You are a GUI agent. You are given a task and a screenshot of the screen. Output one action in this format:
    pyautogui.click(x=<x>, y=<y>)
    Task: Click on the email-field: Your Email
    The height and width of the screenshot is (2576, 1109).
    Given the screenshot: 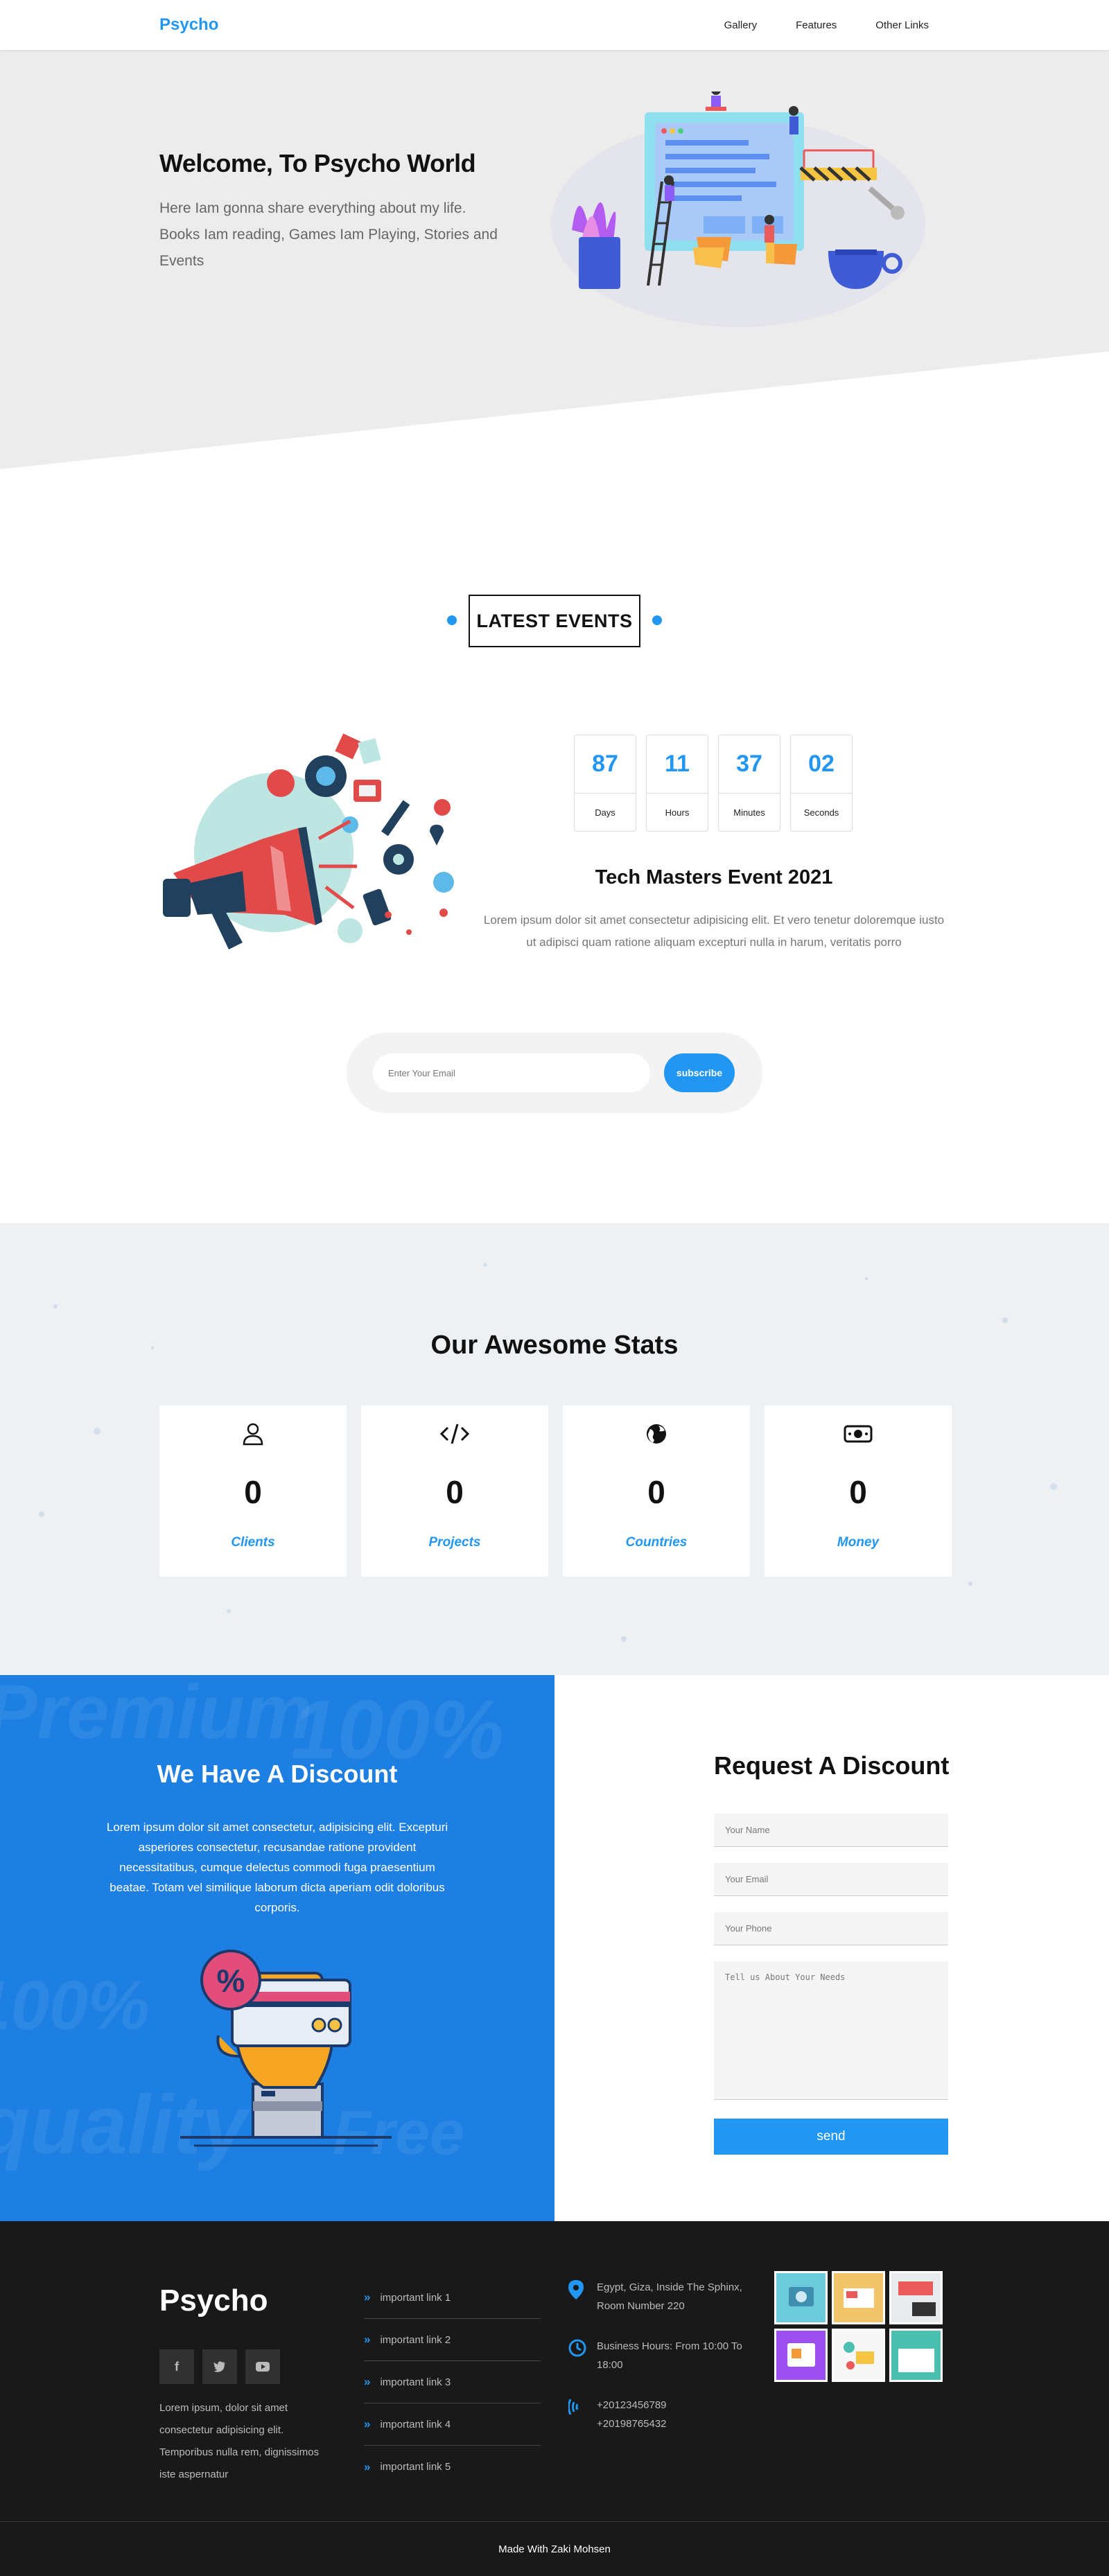 What is the action you would take?
    pyautogui.click(x=831, y=1879)
    